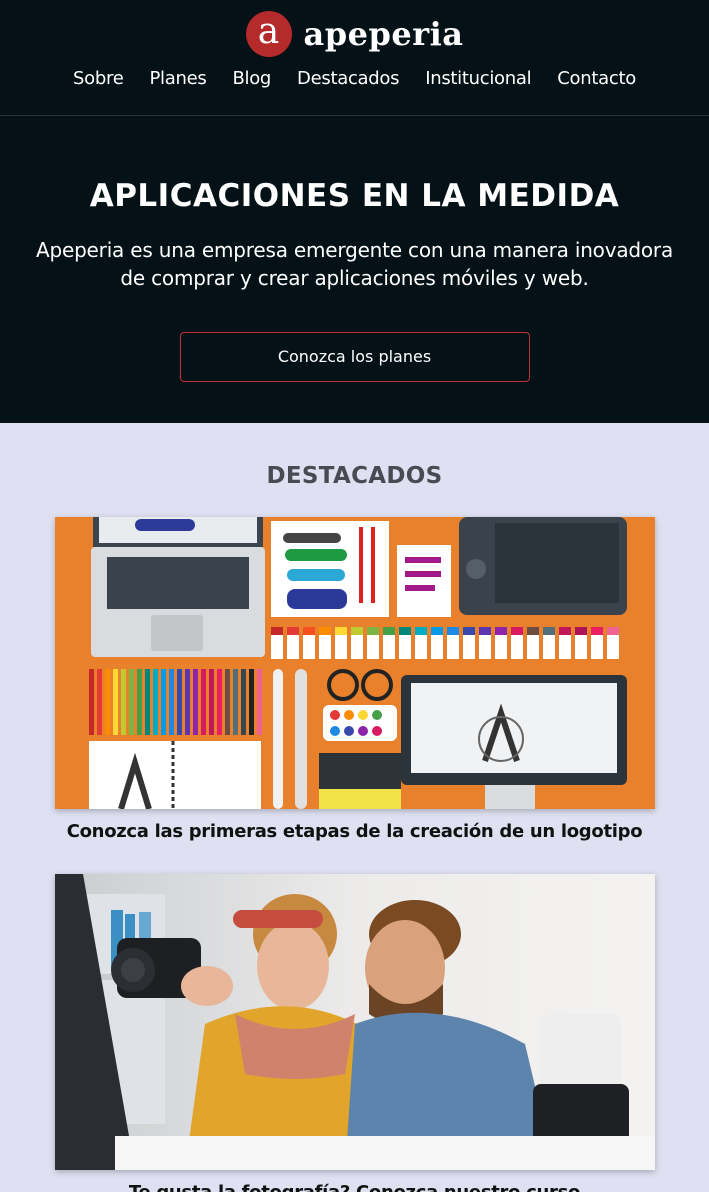  I want to click on nav-item-contacto: Contacto, so click(596, 78).